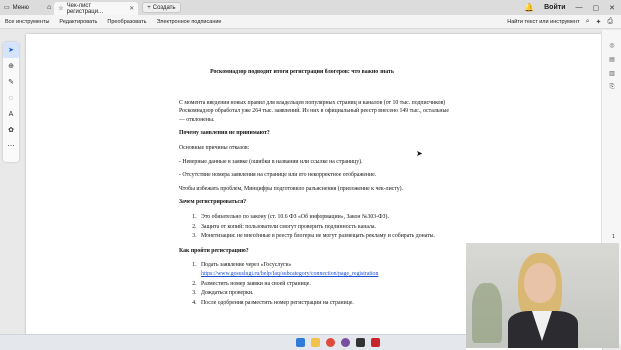  I want to click on bookmark-icon: ▤, so click(611, 59).